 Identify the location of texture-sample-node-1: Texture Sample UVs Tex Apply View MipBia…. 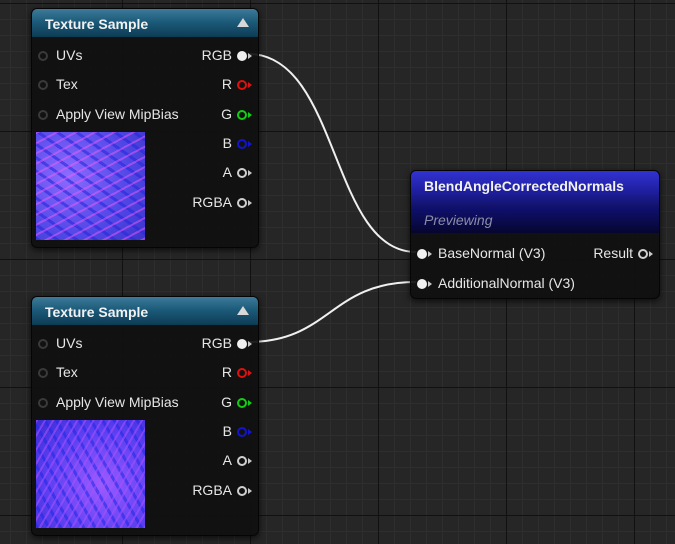
(145, 128).